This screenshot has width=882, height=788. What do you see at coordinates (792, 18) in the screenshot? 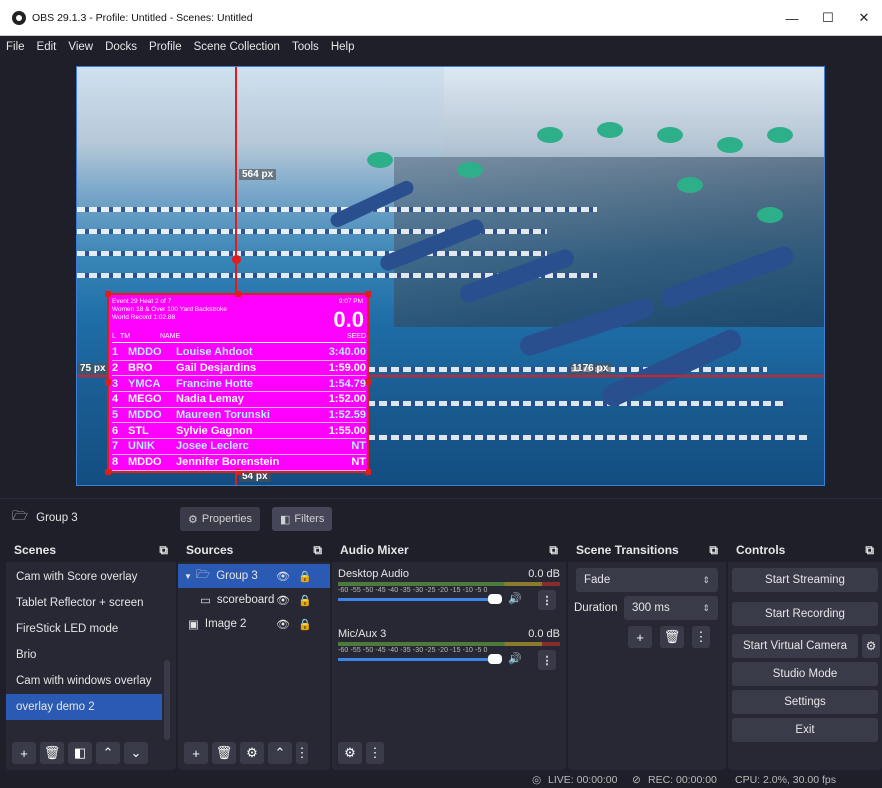
I see `minimize-button: —` at bounding box center [792, 18].